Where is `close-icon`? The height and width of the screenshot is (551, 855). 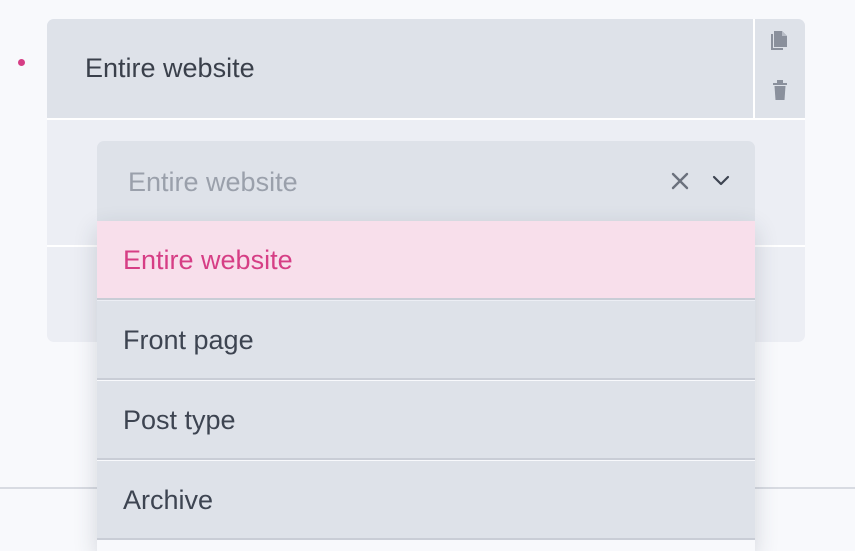 close-icon is located at coordinates (680, 181).